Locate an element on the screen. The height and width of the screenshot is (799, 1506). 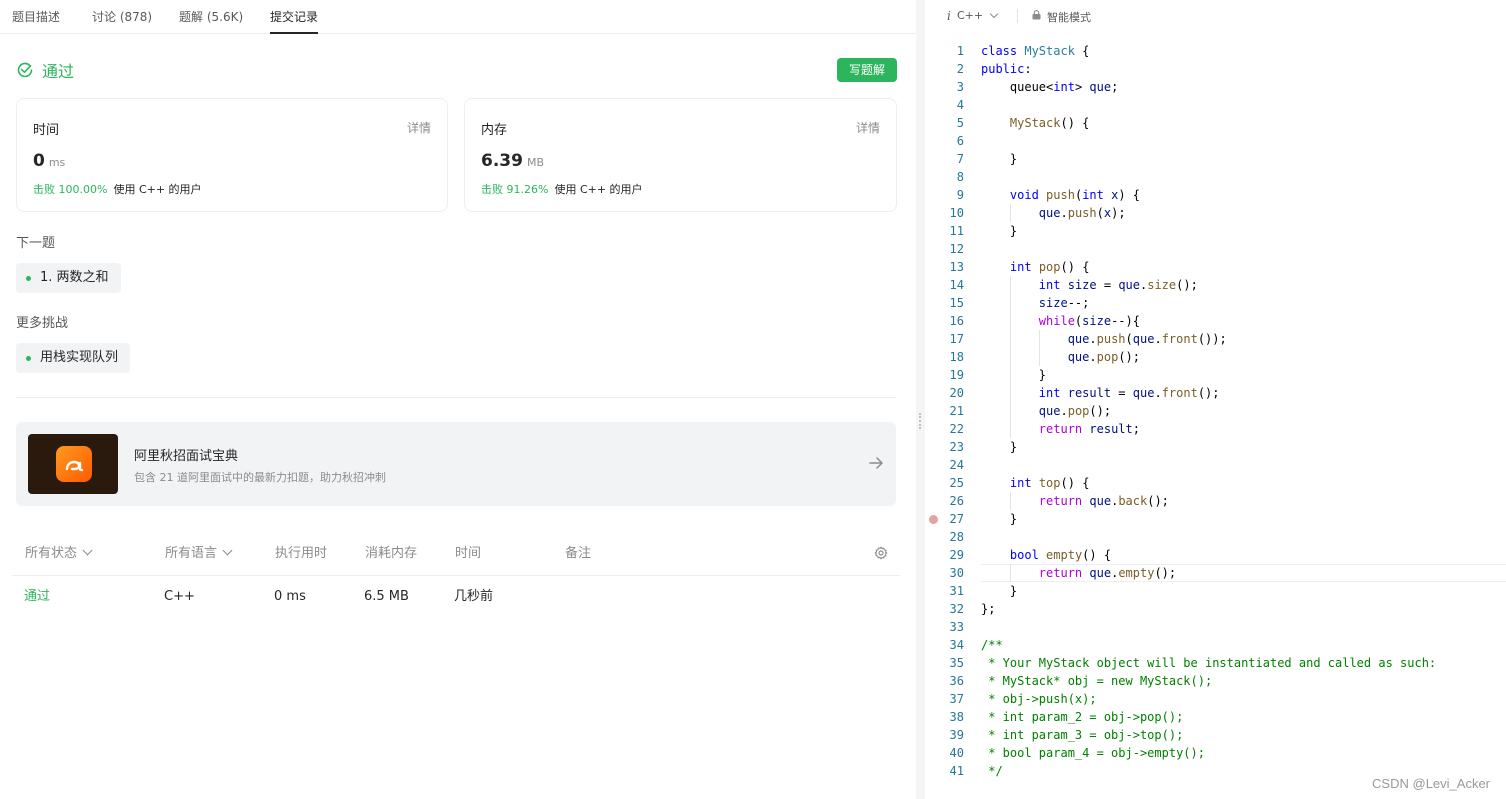
code-line: 37 * obj->push(x); is located at coordinates (1215, 699).